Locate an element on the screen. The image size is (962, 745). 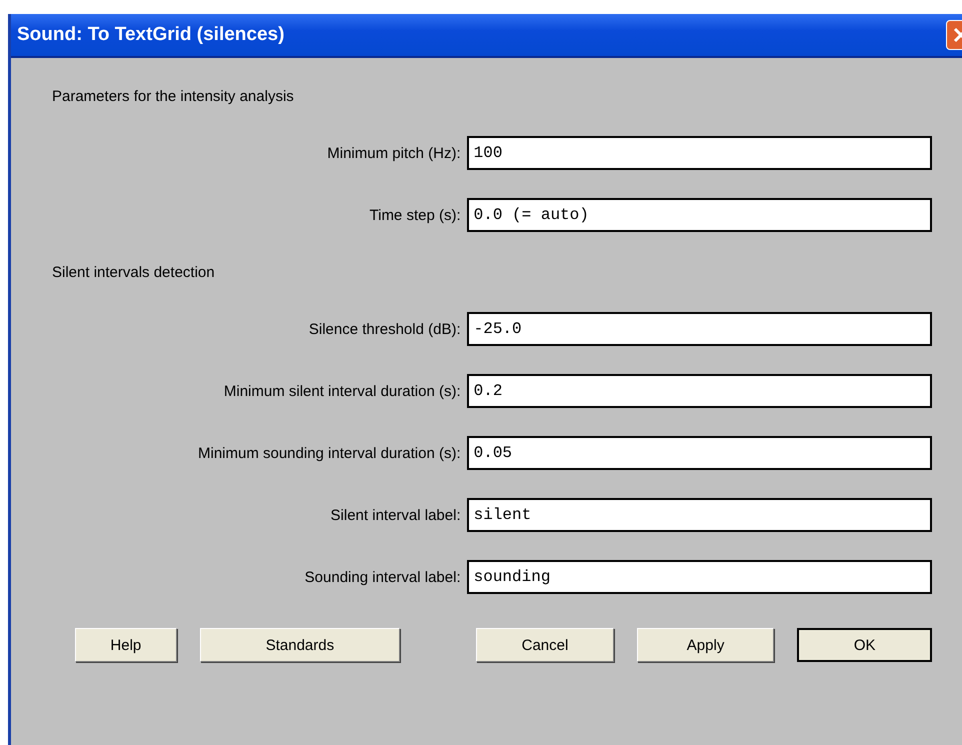
input-field: -25.0 is located at coordinates (699, 329).